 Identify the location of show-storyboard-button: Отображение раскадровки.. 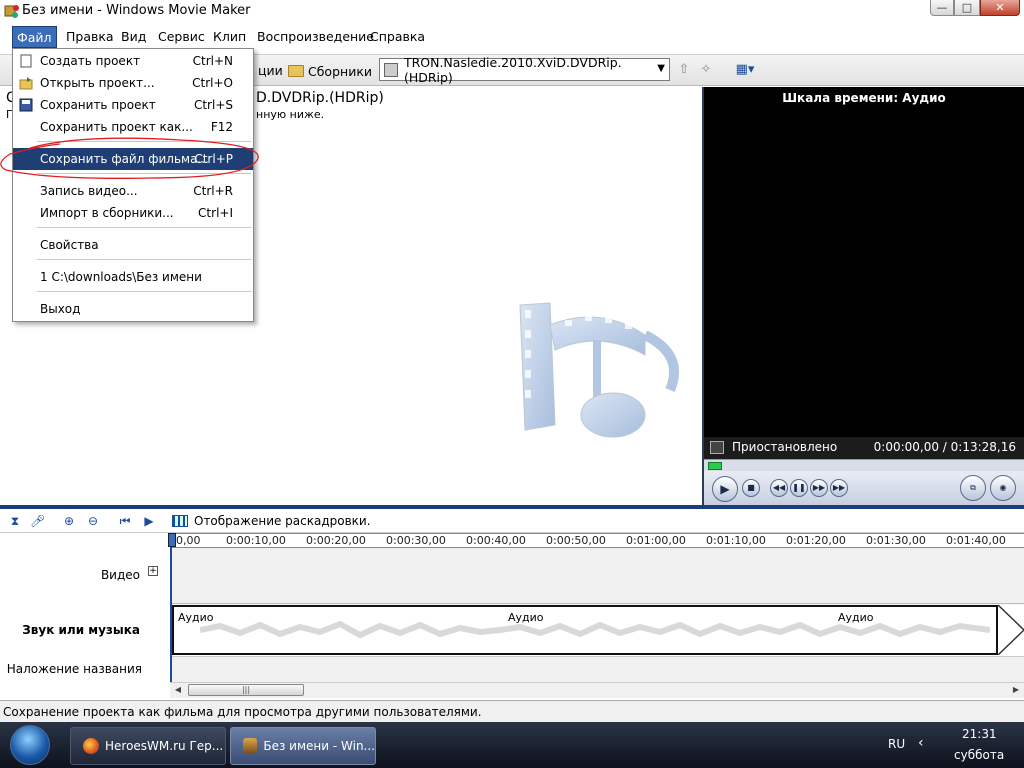
(271, 521).